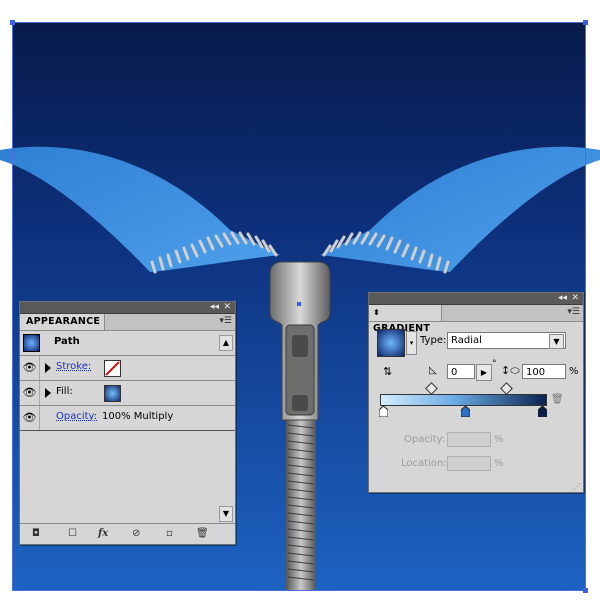  Describe the element at coordinates (298, 22) in the screenshot. I see `selection-top` at that location.